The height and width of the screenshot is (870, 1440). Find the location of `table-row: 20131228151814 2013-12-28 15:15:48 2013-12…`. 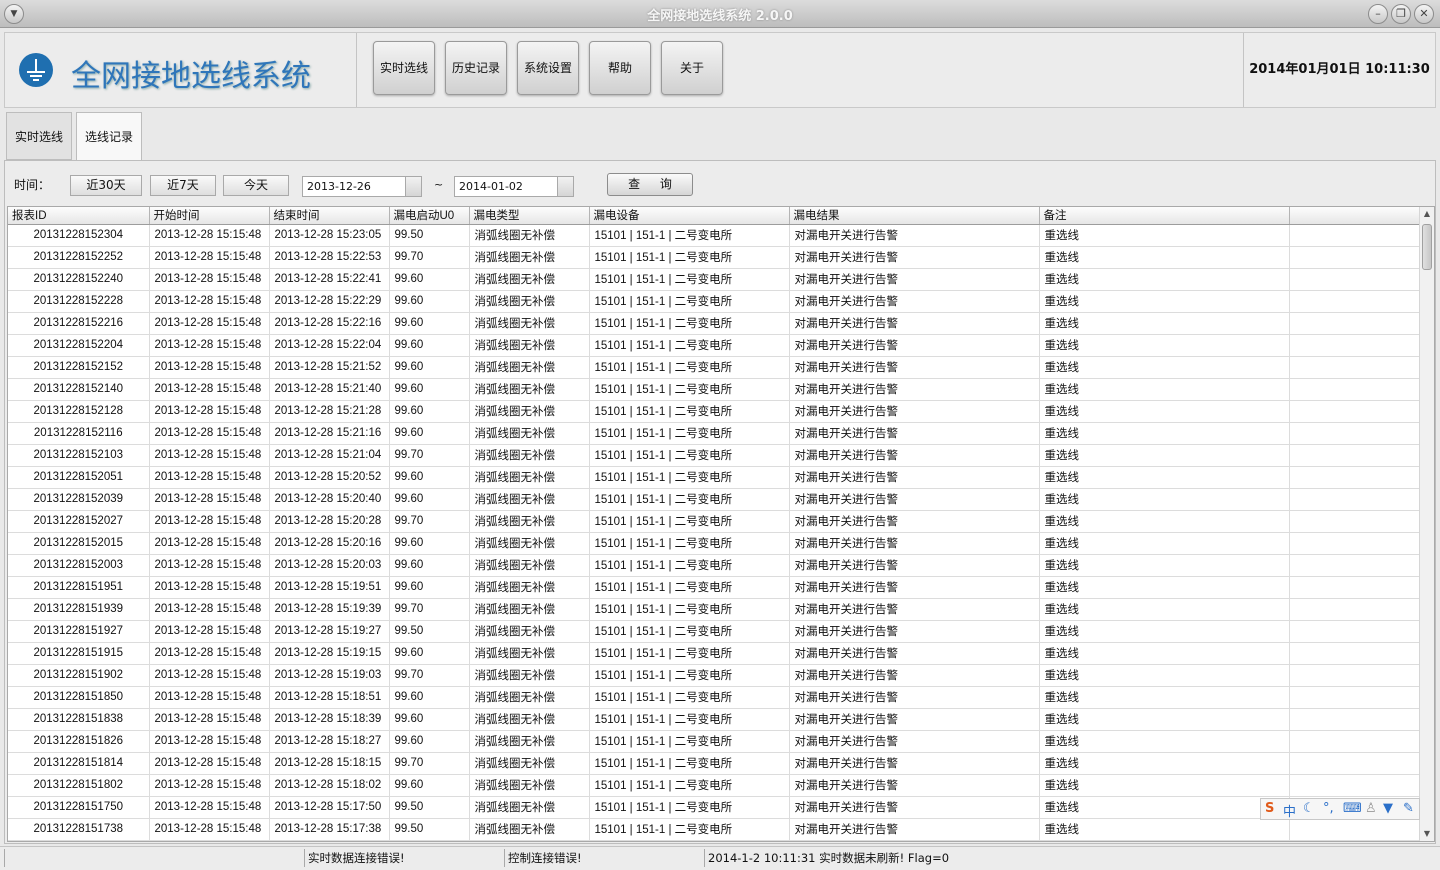

table-row: 20131228151814 2013-12-28 15:15:48 2013-12… is located at coordinates (714, 763).